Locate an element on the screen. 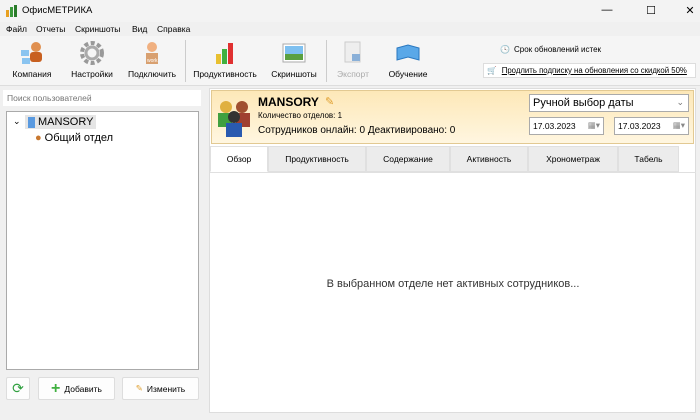 This screenshot has height=420, width=700. maximize-button: ☐ is located at coordinates (651, 10).